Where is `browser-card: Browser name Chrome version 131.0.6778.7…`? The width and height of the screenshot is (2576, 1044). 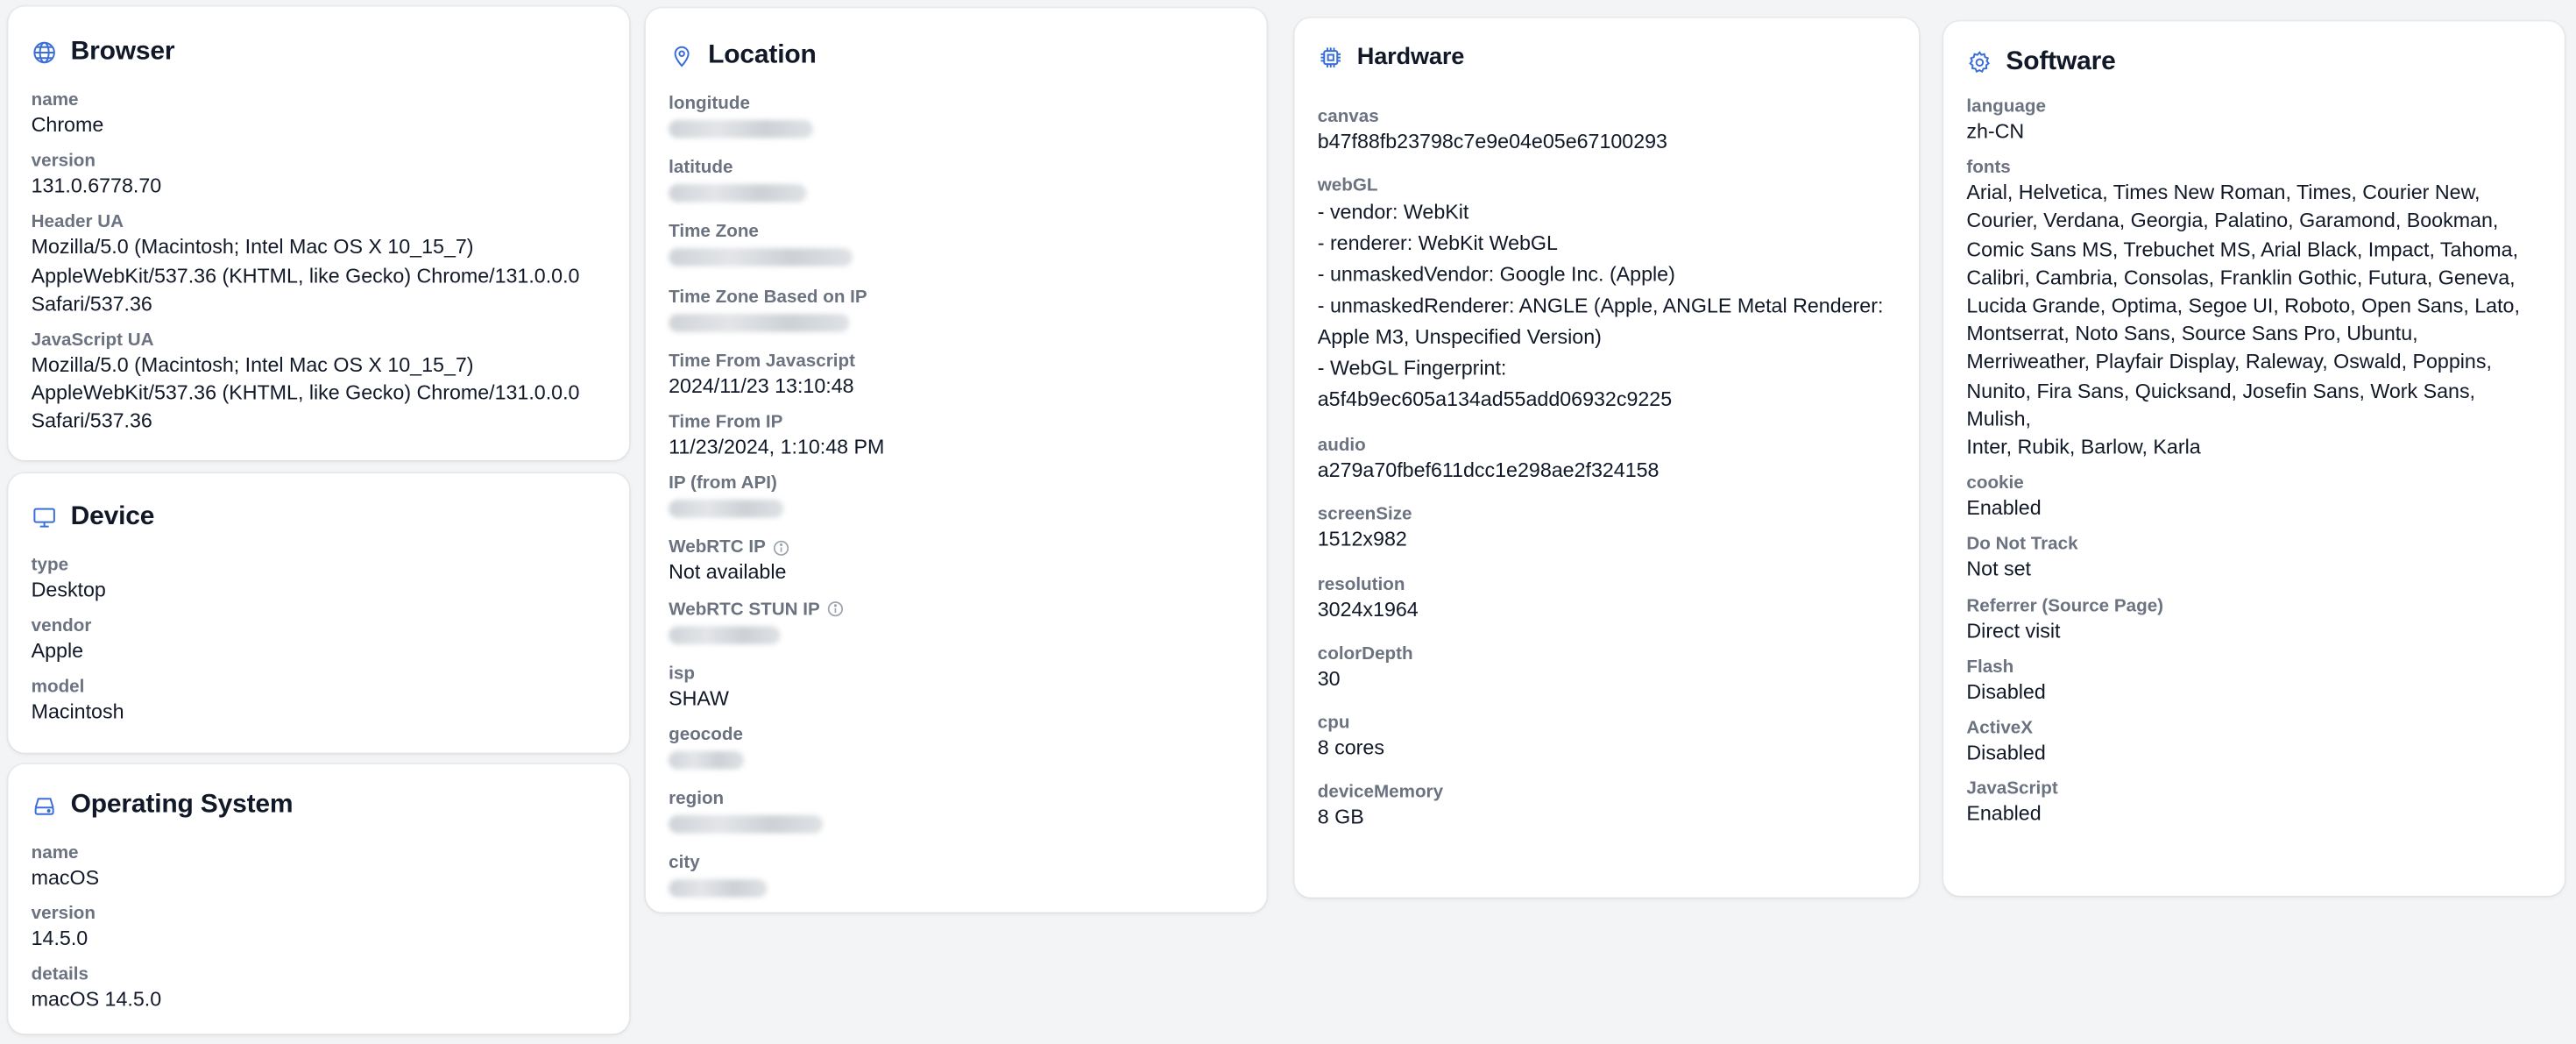
browser-card: Browser name Chrome version 131.0.6778.7… is located at coordinates (319, 233).